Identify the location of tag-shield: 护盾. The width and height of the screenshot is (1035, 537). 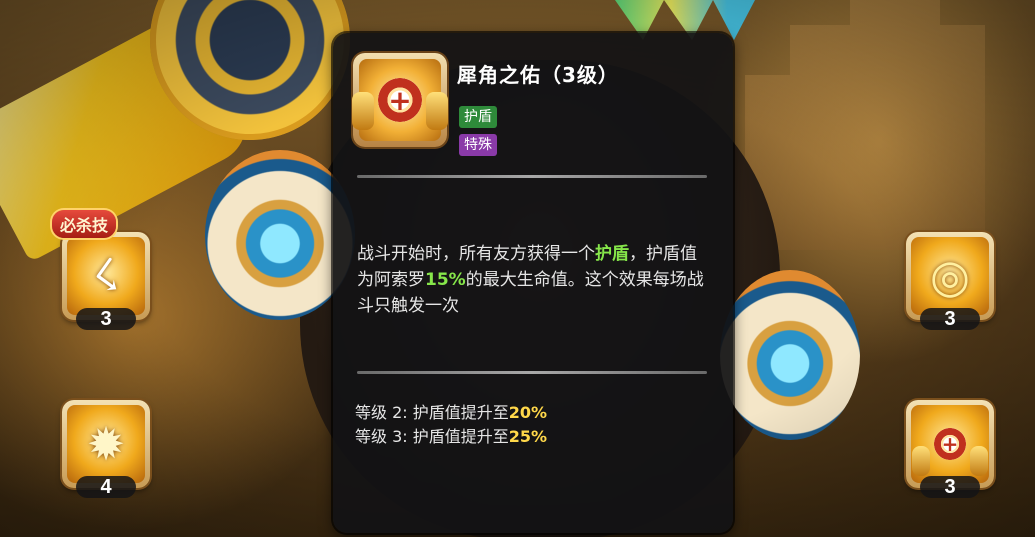
(478, 117).